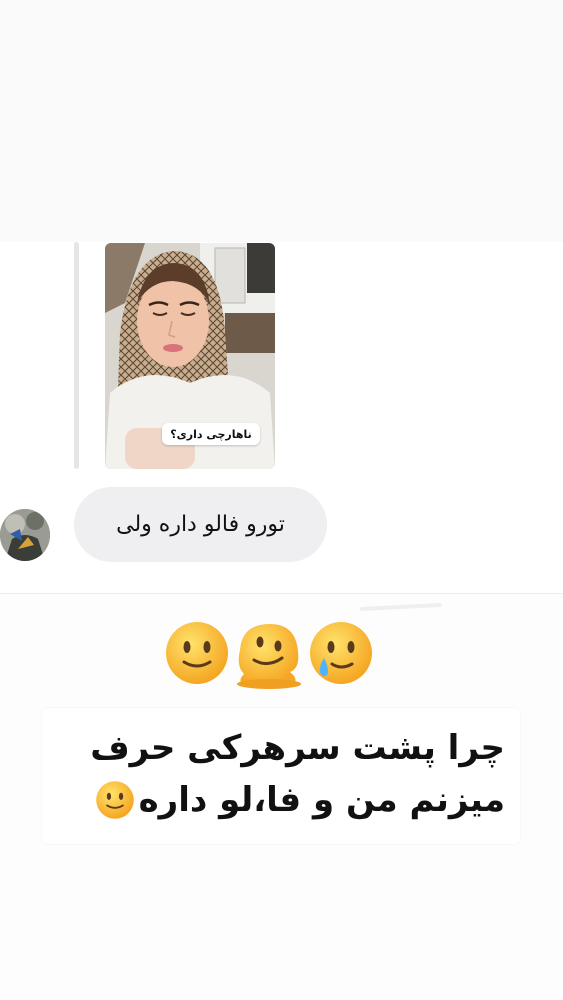 This screenshot has height=1000, width=563. What do you see at coordinates (321, 800) in the screenshot?
I see `caption-line-2-text: میزنم من و فا،لو داره` at bounding box center [321, 800].